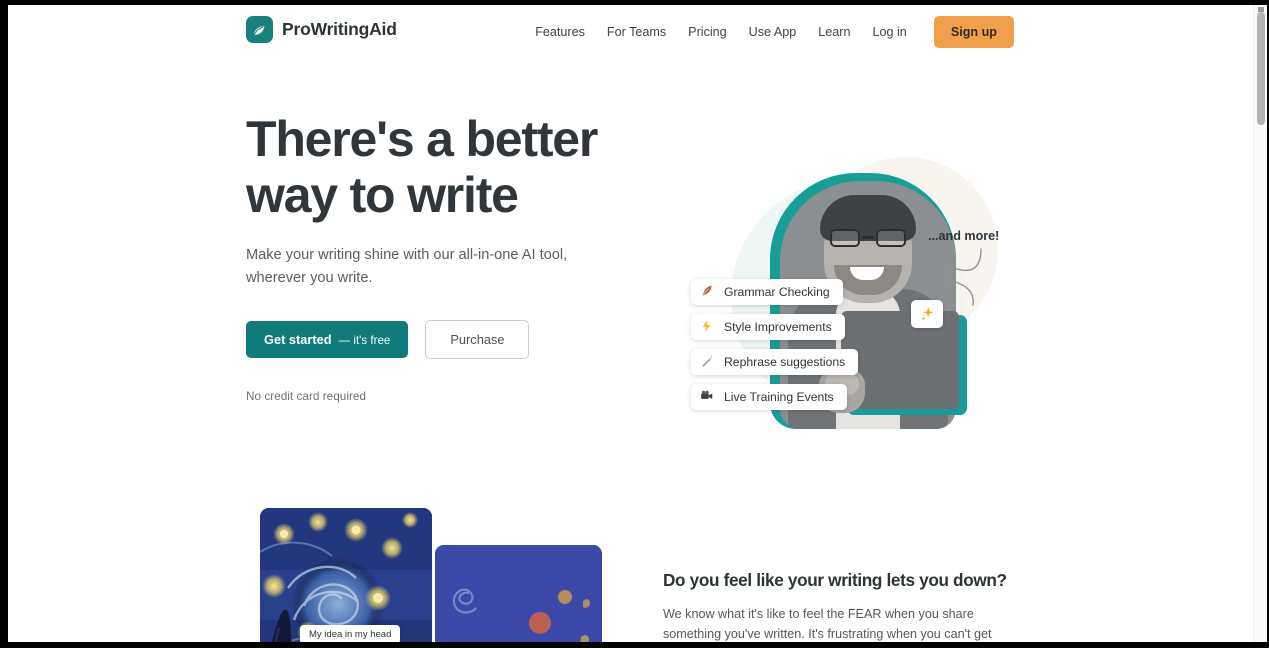 The image size is (1269, 648). What do you see at coordinates (778, 327) in the screenshot?
I see `feature-chip-label: Style Improvements` at bounding box center [778, 327].